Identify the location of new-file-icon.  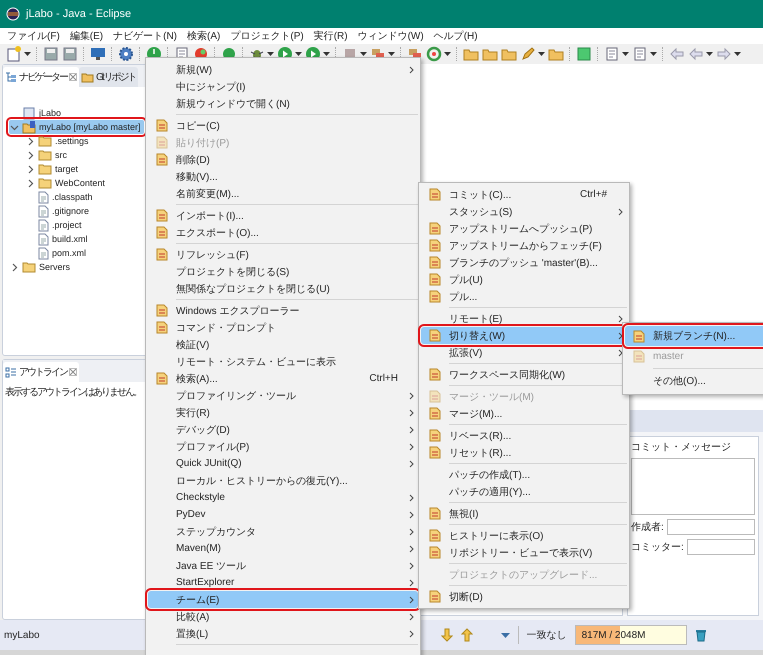
(14, 54).